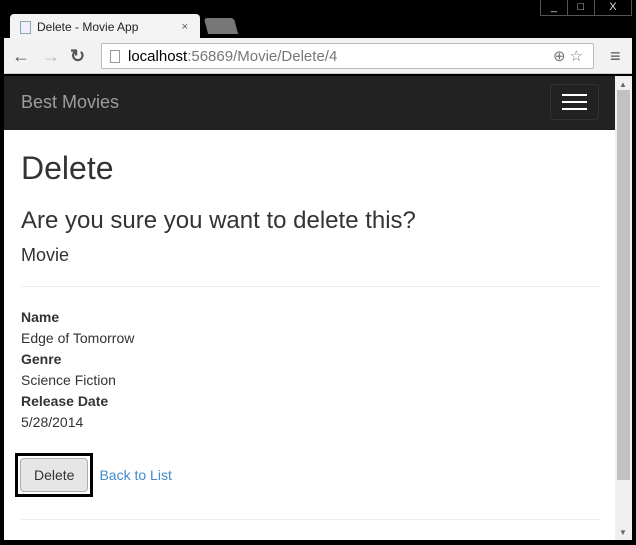  I want to click on maximize-button: □, so click(581, 7).